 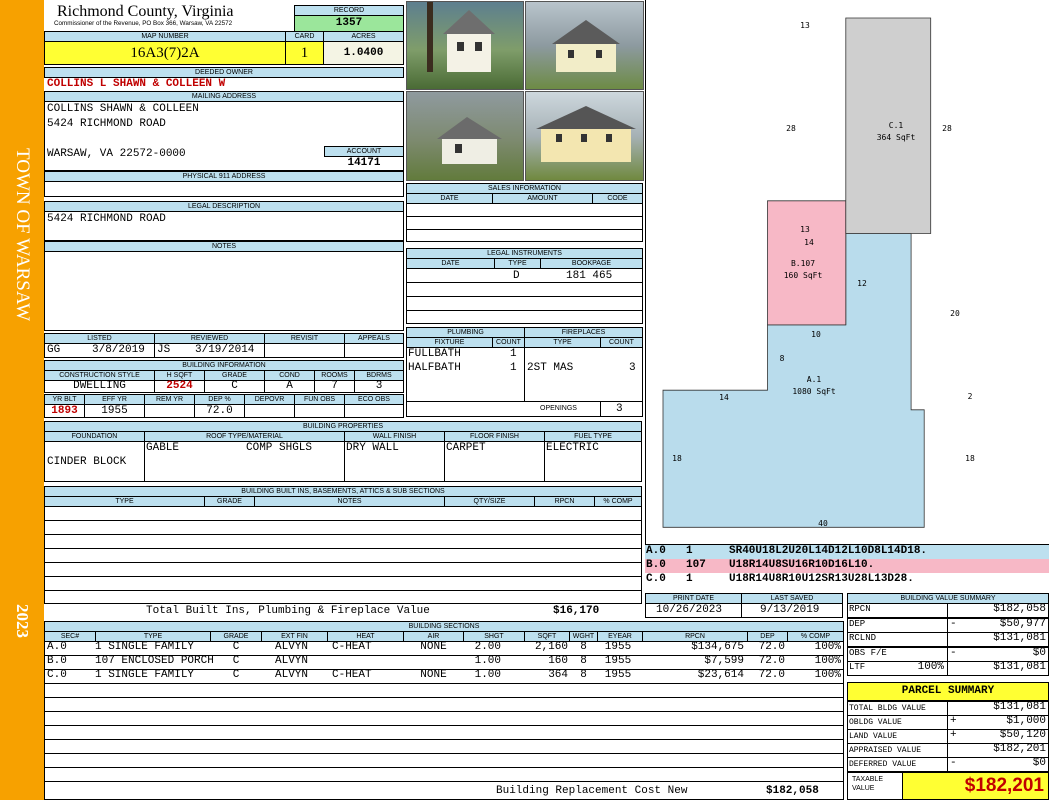 What do you see at coordinates (860, 609) in the screenshot?
I see `value-key-0: RPCN` at bounding box center [860, 609].